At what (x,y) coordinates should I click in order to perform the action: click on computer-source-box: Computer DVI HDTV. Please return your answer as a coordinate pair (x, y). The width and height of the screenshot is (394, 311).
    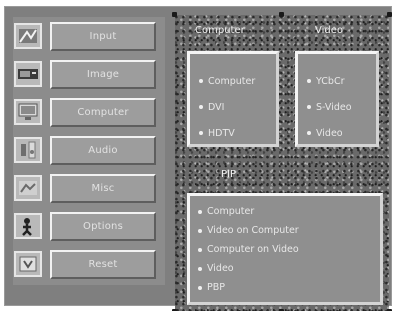
    Looking at the image, I should click on (233, 99).